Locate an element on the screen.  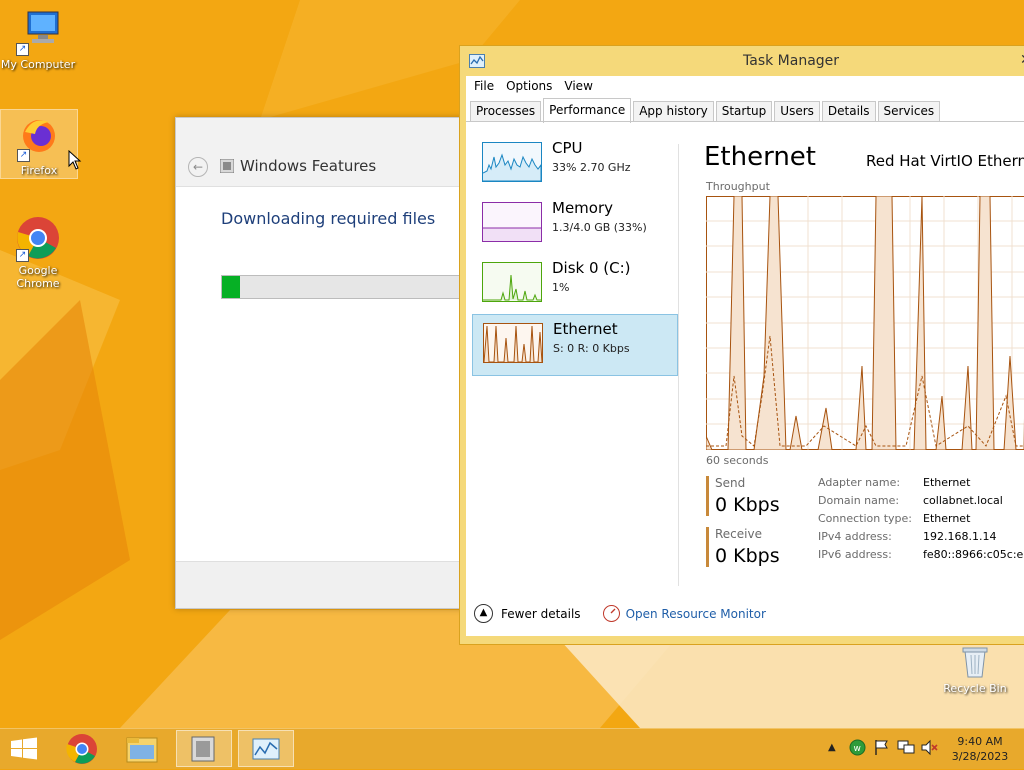
tray-app-icon: w is located at coordinates (857, 747).